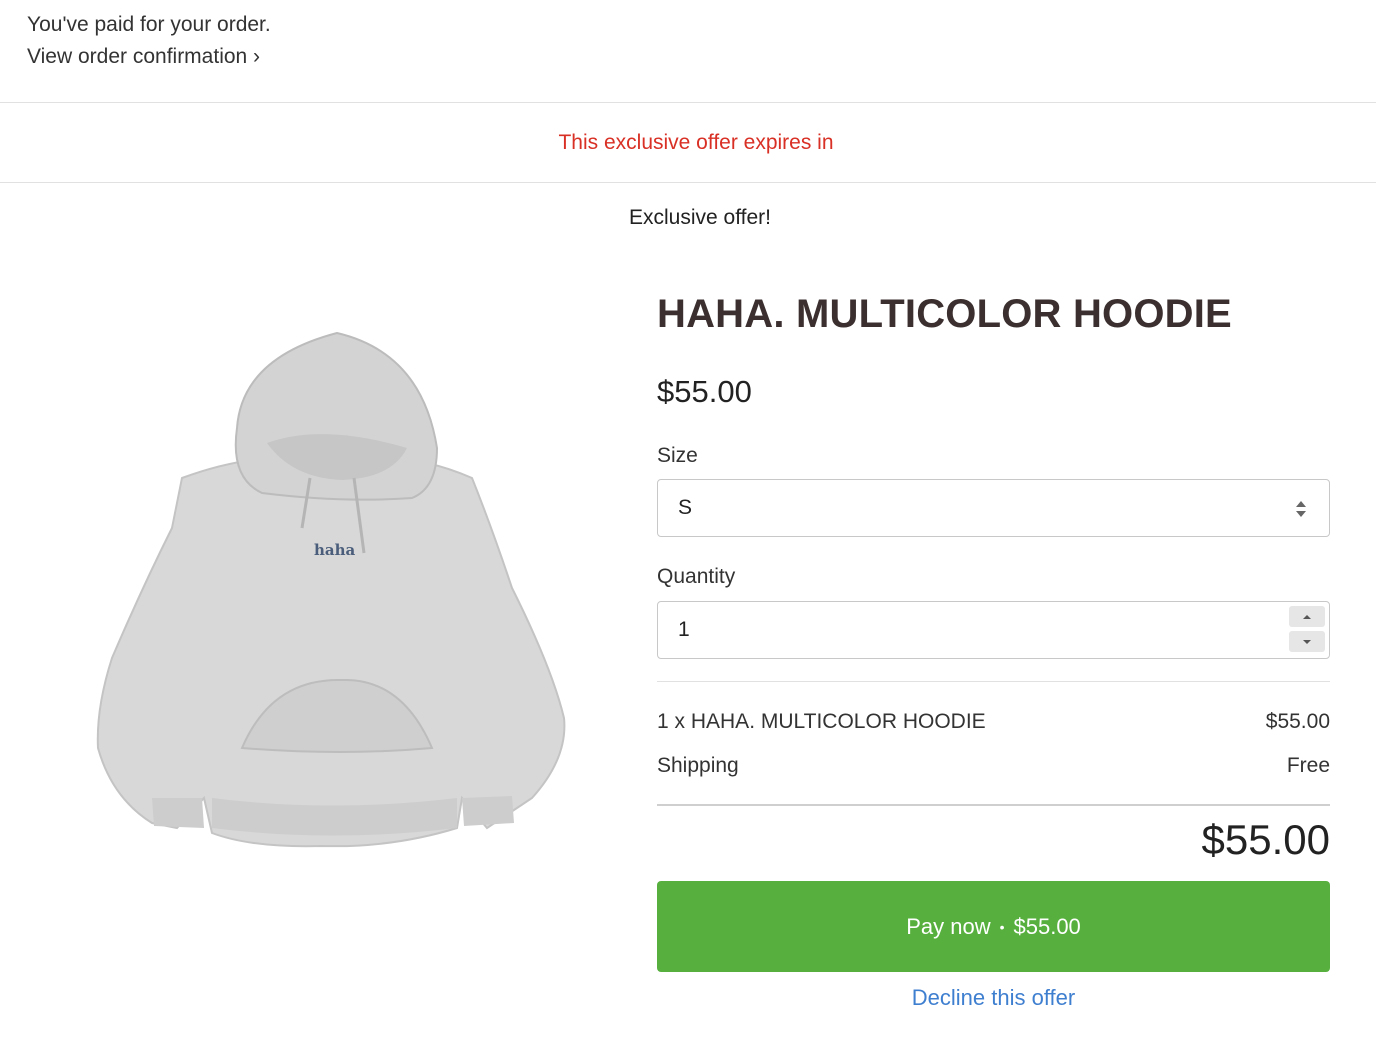 The height and width of the screenshot is (1038, 1376). Describe the element at coordinates (993, 998) in the screenshot. I see `decline-offer-link: Decline this offer` at that location.